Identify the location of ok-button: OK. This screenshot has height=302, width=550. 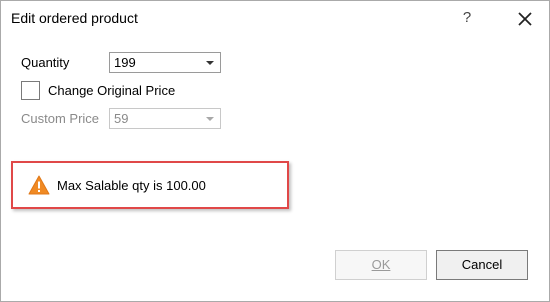
(381, 265).